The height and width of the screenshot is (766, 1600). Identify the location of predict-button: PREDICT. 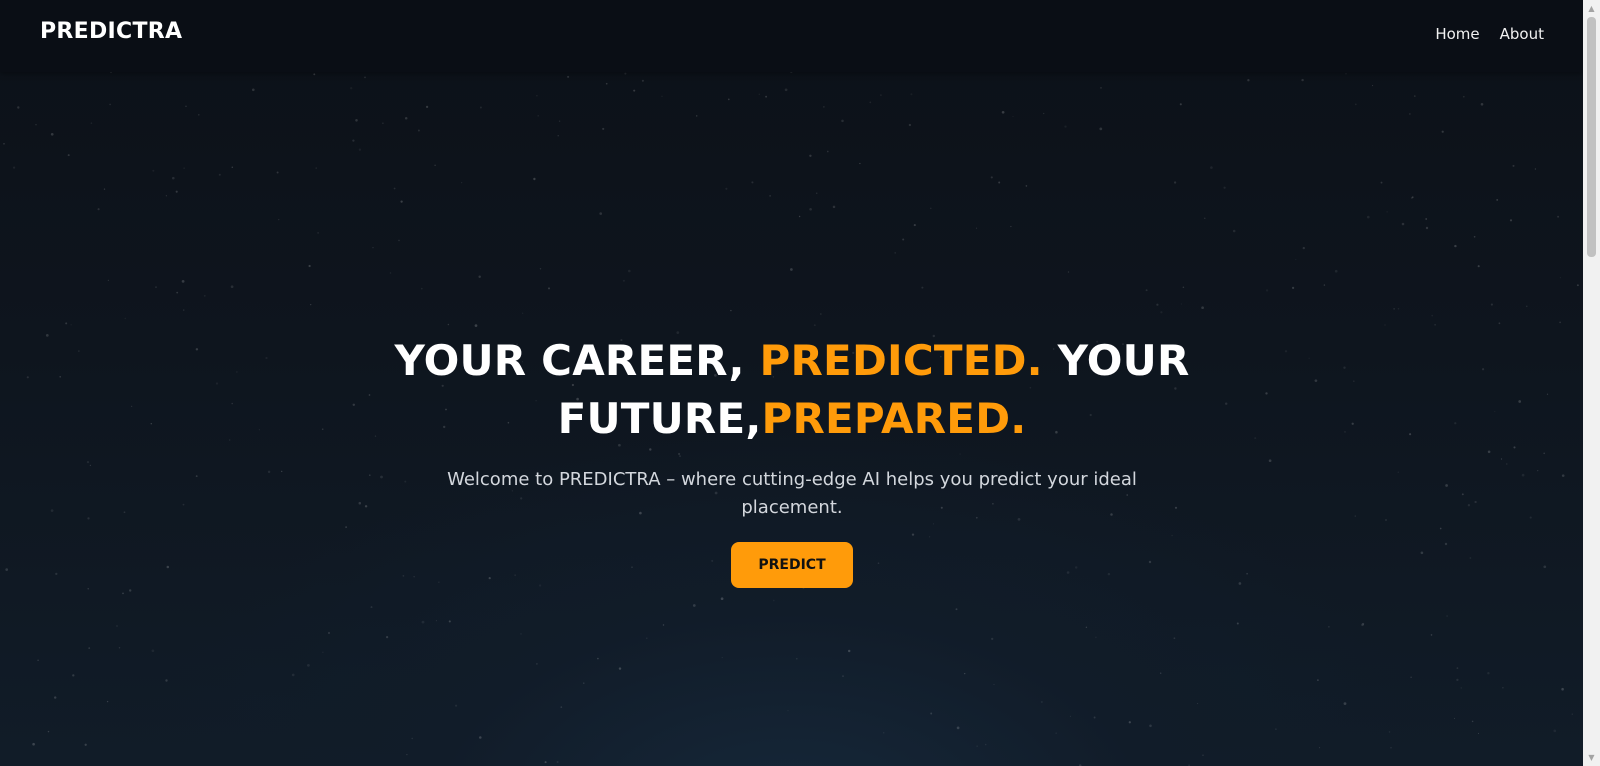
(792, 565).